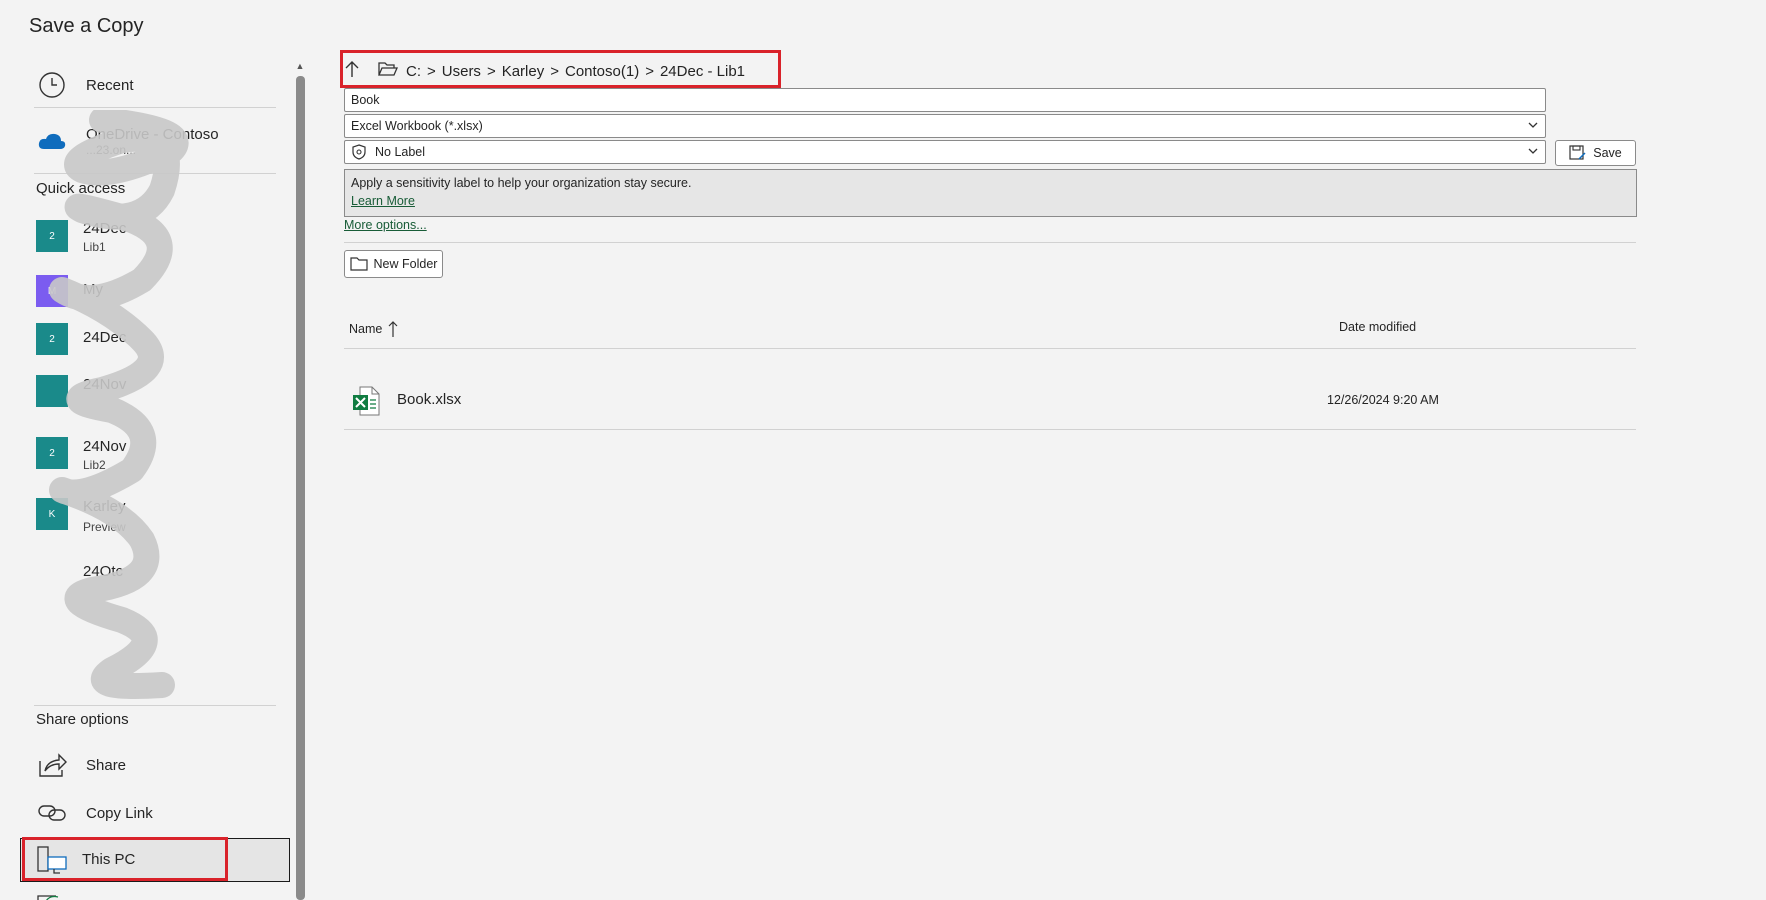 Image resolution: width=1766 pixels, height=900 pixels. Describe the element at coordinates (52, 291) in the screenshot. I see `folder-tile-icon: M` at that location.